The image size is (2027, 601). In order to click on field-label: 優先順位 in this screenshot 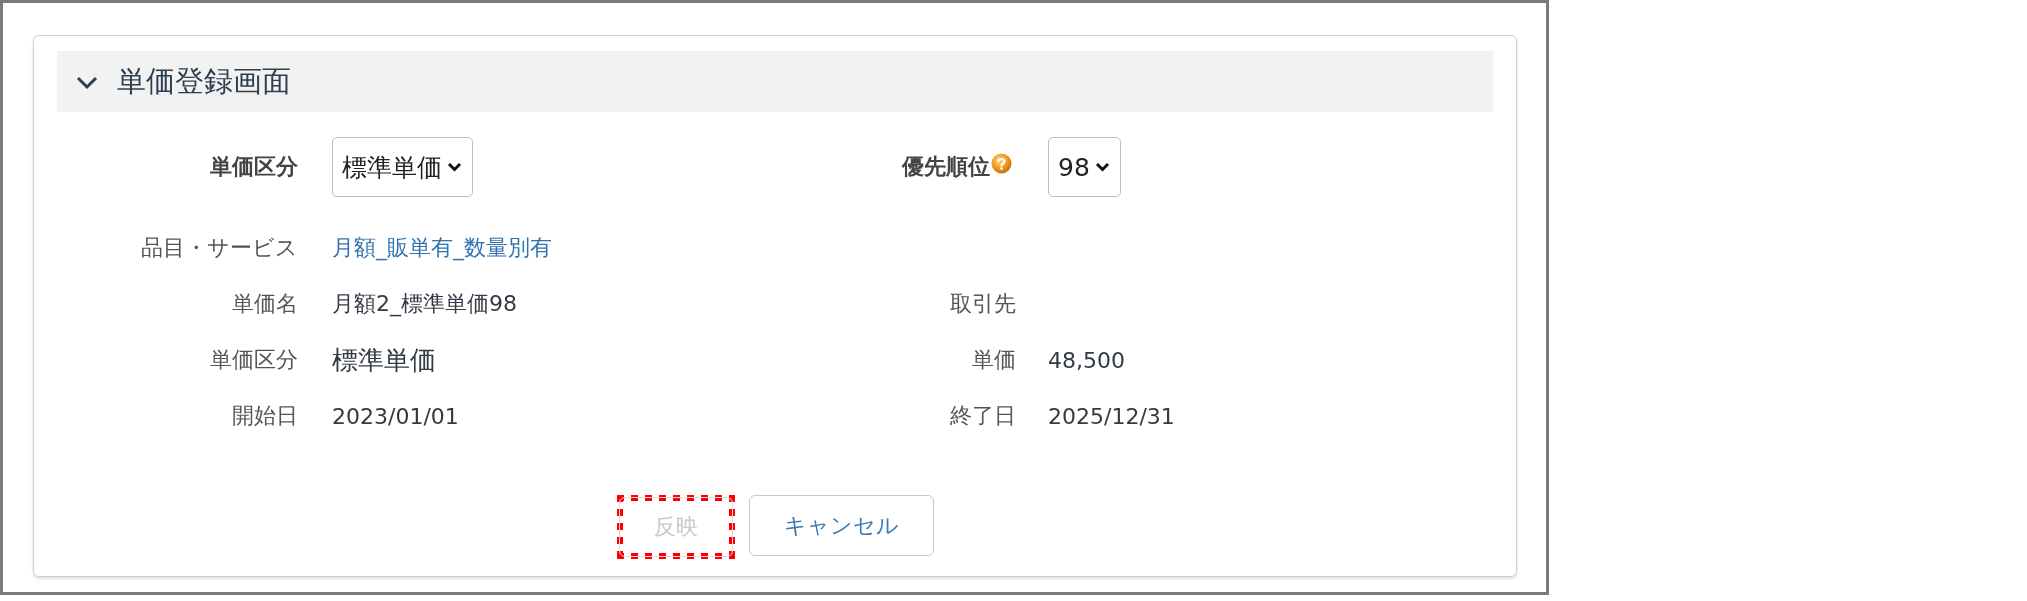, I will do `click(946, 167)`.